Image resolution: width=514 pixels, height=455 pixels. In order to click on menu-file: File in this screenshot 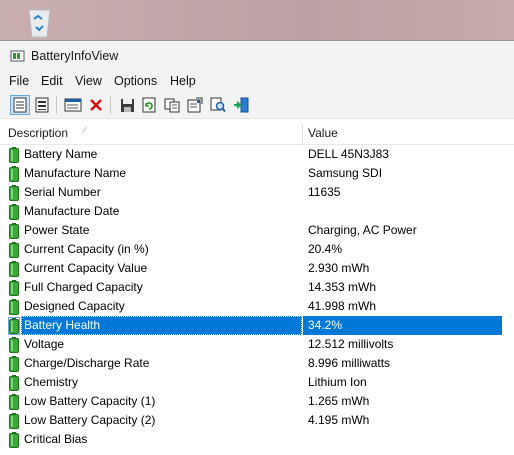, I will do `click(19, 81)`.